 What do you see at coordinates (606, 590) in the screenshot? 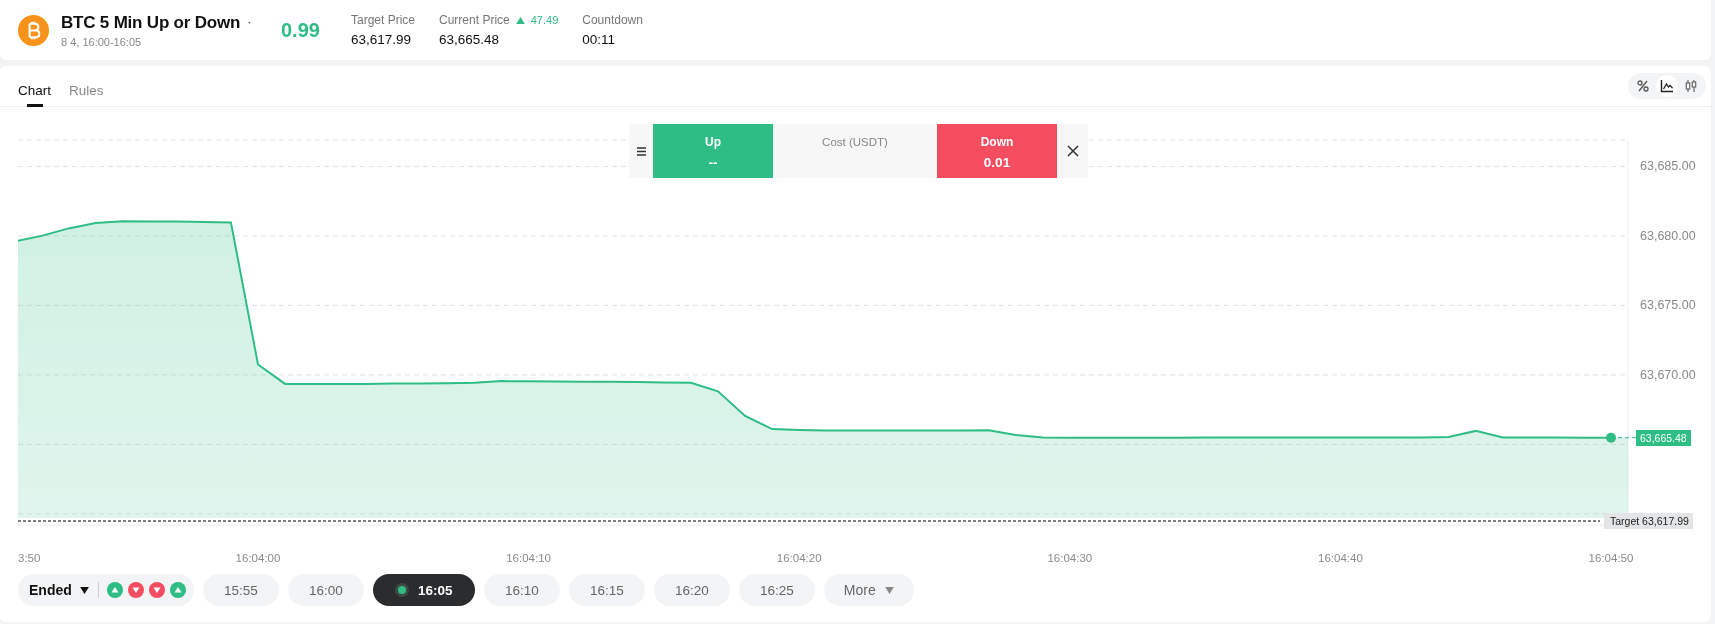
I see `time-slot: 16:15` at bounding box center [606, 590].